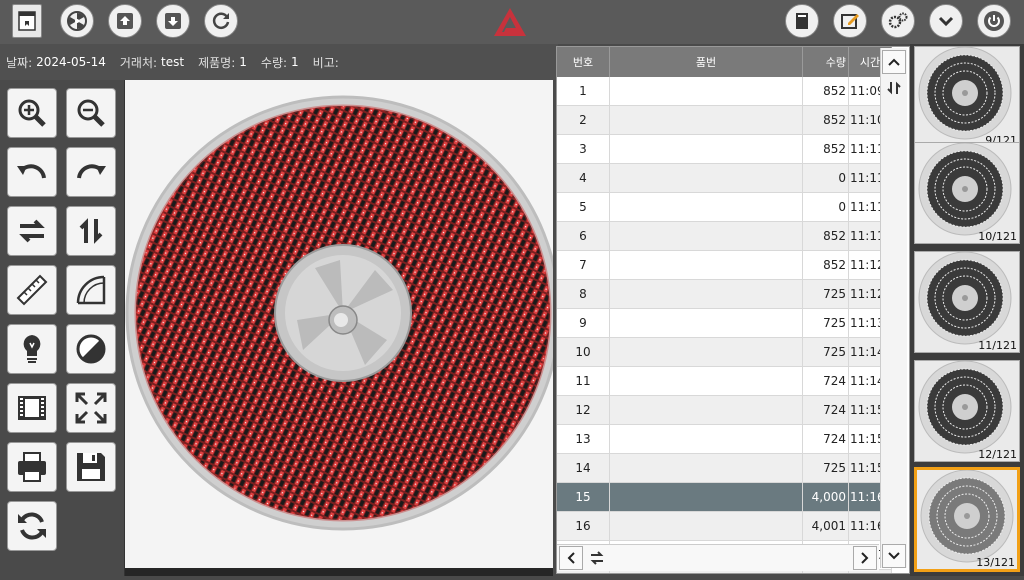  I want to click on row-qty-cell: 4,001, so click(825, 526).